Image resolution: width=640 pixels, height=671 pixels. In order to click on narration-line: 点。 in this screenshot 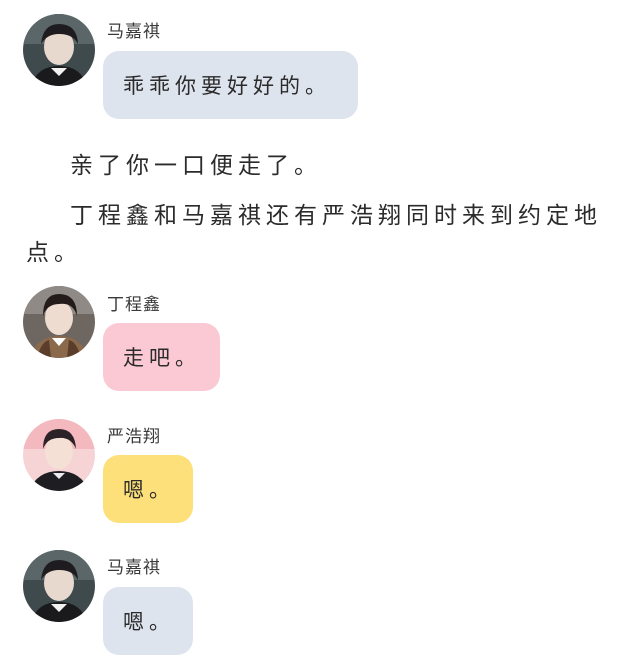, I will do `click(54, 253)`.